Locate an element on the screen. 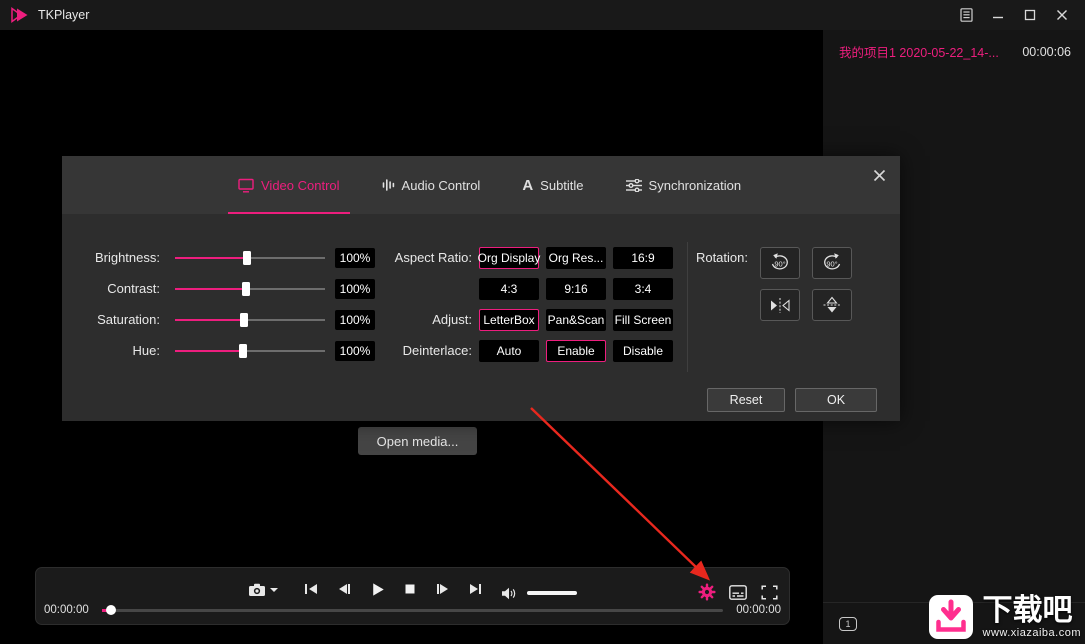  gear-icon is located at coordinates (707, 592).